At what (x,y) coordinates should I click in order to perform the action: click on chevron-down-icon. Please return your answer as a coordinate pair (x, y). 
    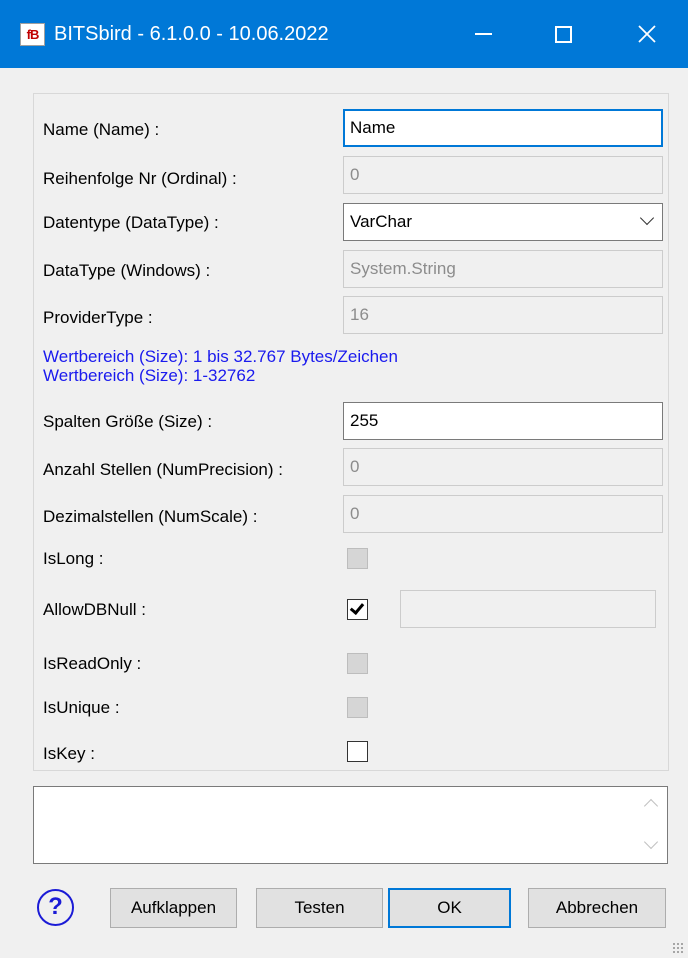
    Looking at the image, I should click on (647, 218).